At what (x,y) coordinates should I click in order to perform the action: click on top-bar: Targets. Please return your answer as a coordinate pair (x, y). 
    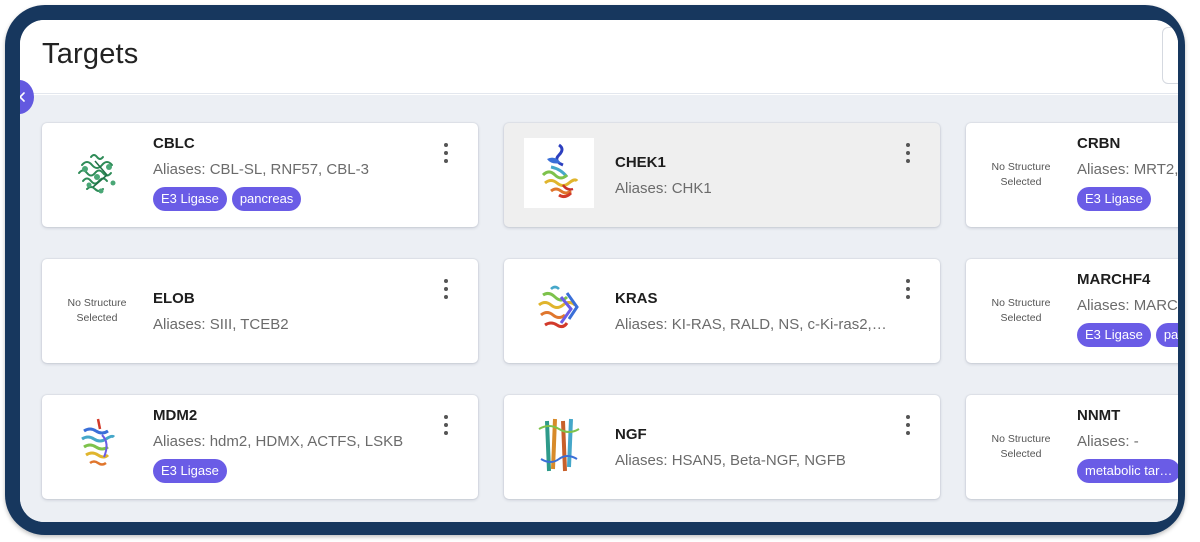
    Looking at the image, I should click on (599, 57).